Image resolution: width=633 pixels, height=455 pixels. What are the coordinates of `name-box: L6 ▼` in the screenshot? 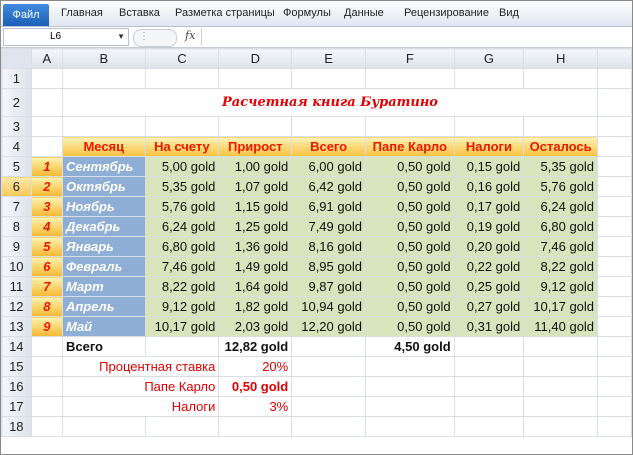 It's located at (66, 37).